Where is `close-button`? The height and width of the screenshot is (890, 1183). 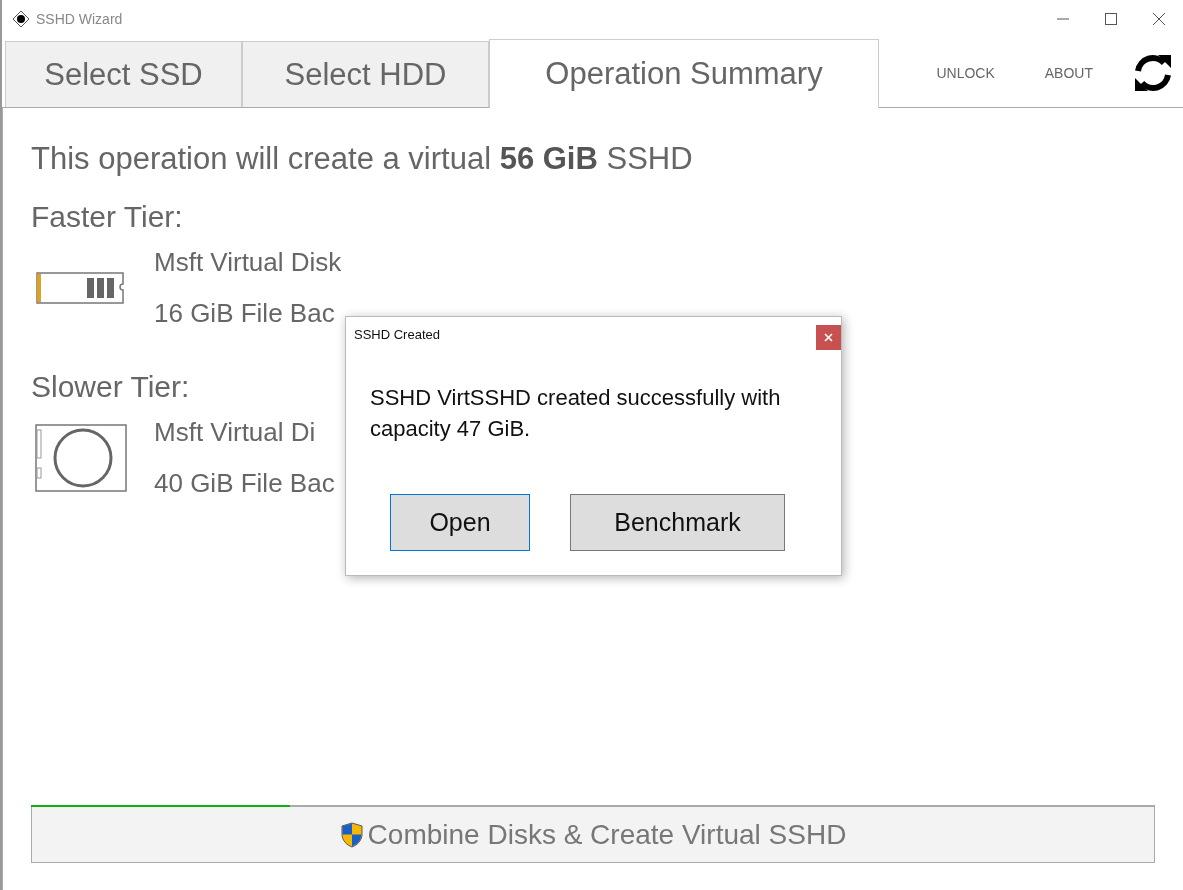 close-button is located at coordinates (828, 337).